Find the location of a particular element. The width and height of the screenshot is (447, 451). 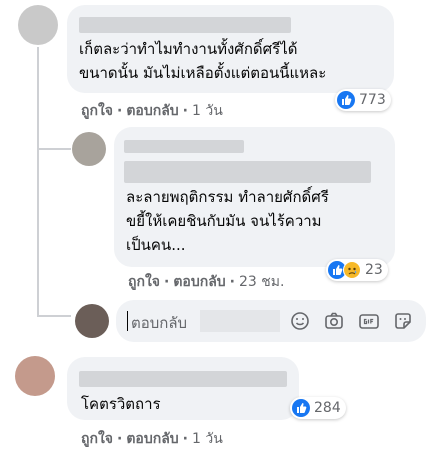

comment-text-line: โคตรวิตถาร is located at coordinates (121, 404).